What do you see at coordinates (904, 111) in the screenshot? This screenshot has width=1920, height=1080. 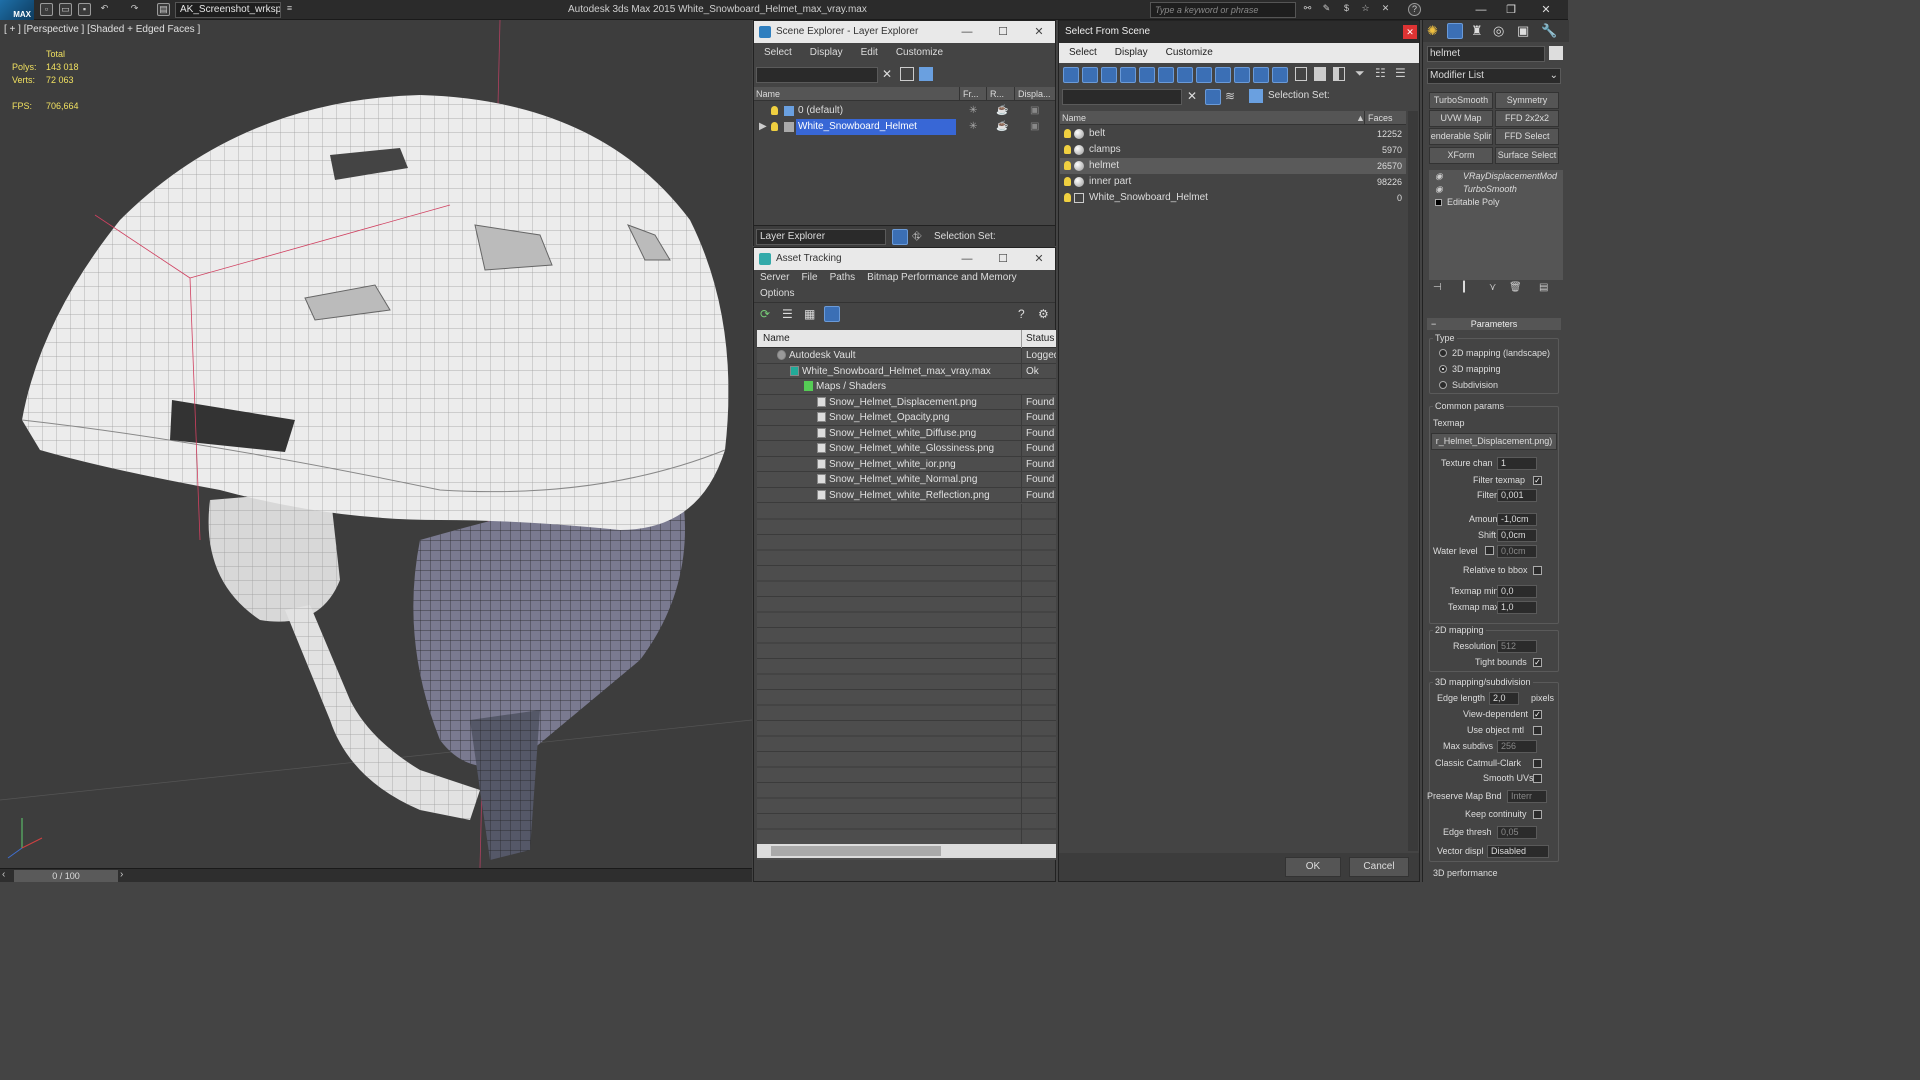 I see `layer-row: 0 (default) ✳ ☕ ▣` at bounding box center [904, 111].